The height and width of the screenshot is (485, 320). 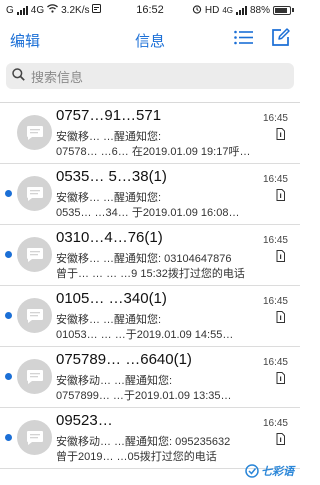 What do you see at coordinates (259, 10) in the screenshot?
I see `battery-percent: 88%` at bounding box center [259, 10].